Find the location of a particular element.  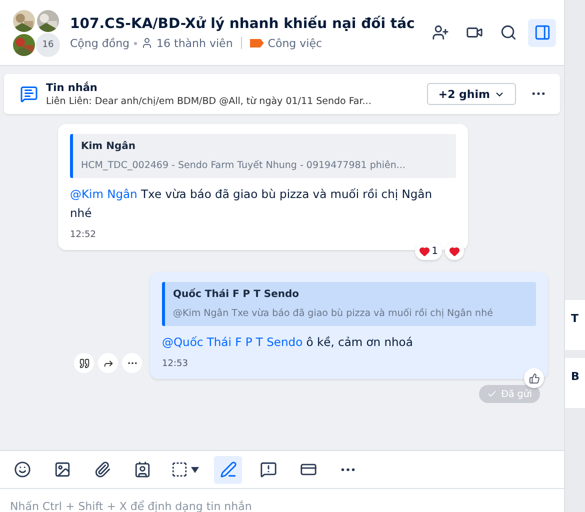

check-icon is located at coordinates (492, 394).